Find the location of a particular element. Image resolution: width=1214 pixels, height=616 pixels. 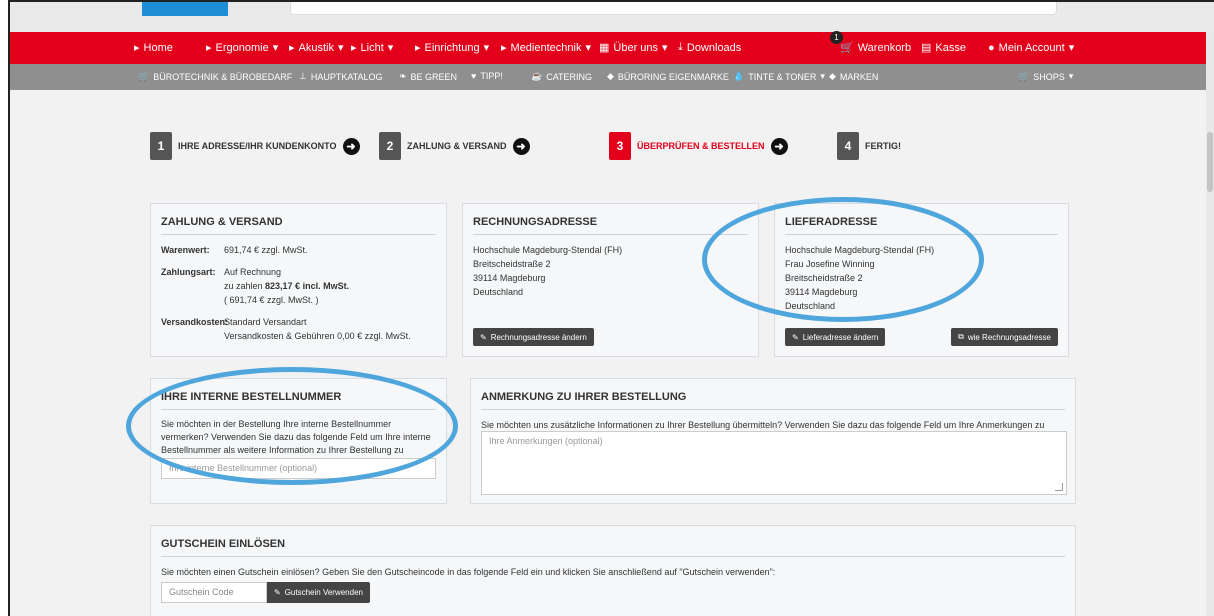

subnav-shops: 🛒 Shops ▾ is located at coordinates (1045, 76).